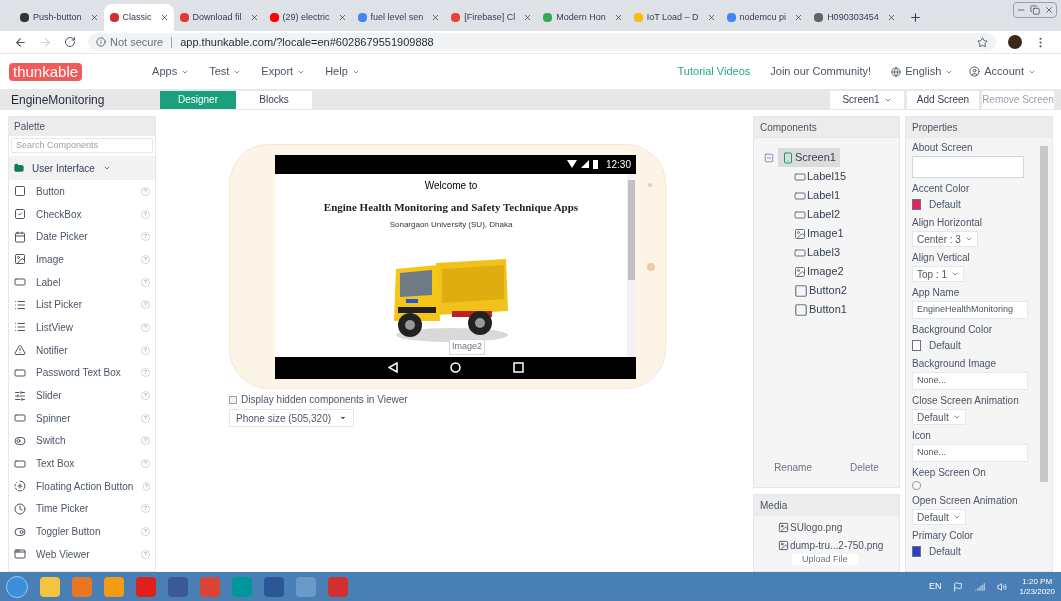  Describe the element at coordinates (17, 586) in the screenshot. I see `start-button` at that location.